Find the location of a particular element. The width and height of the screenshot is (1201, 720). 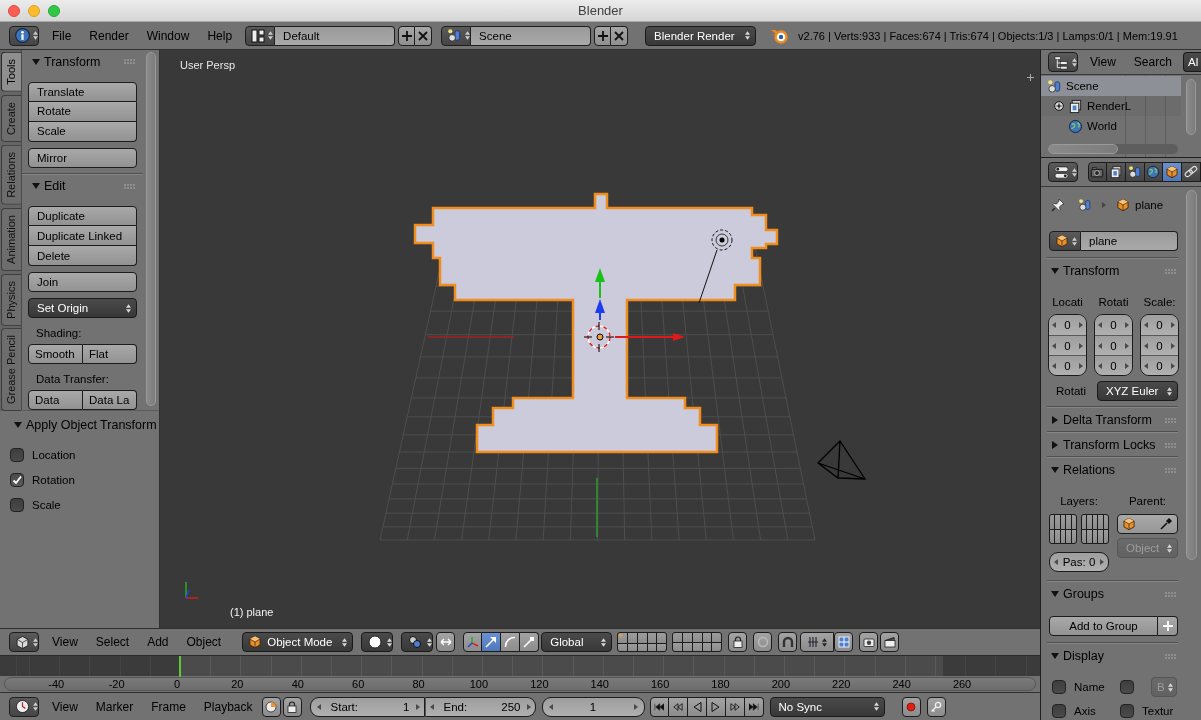

lock-button is located at coordinates (292, 706).